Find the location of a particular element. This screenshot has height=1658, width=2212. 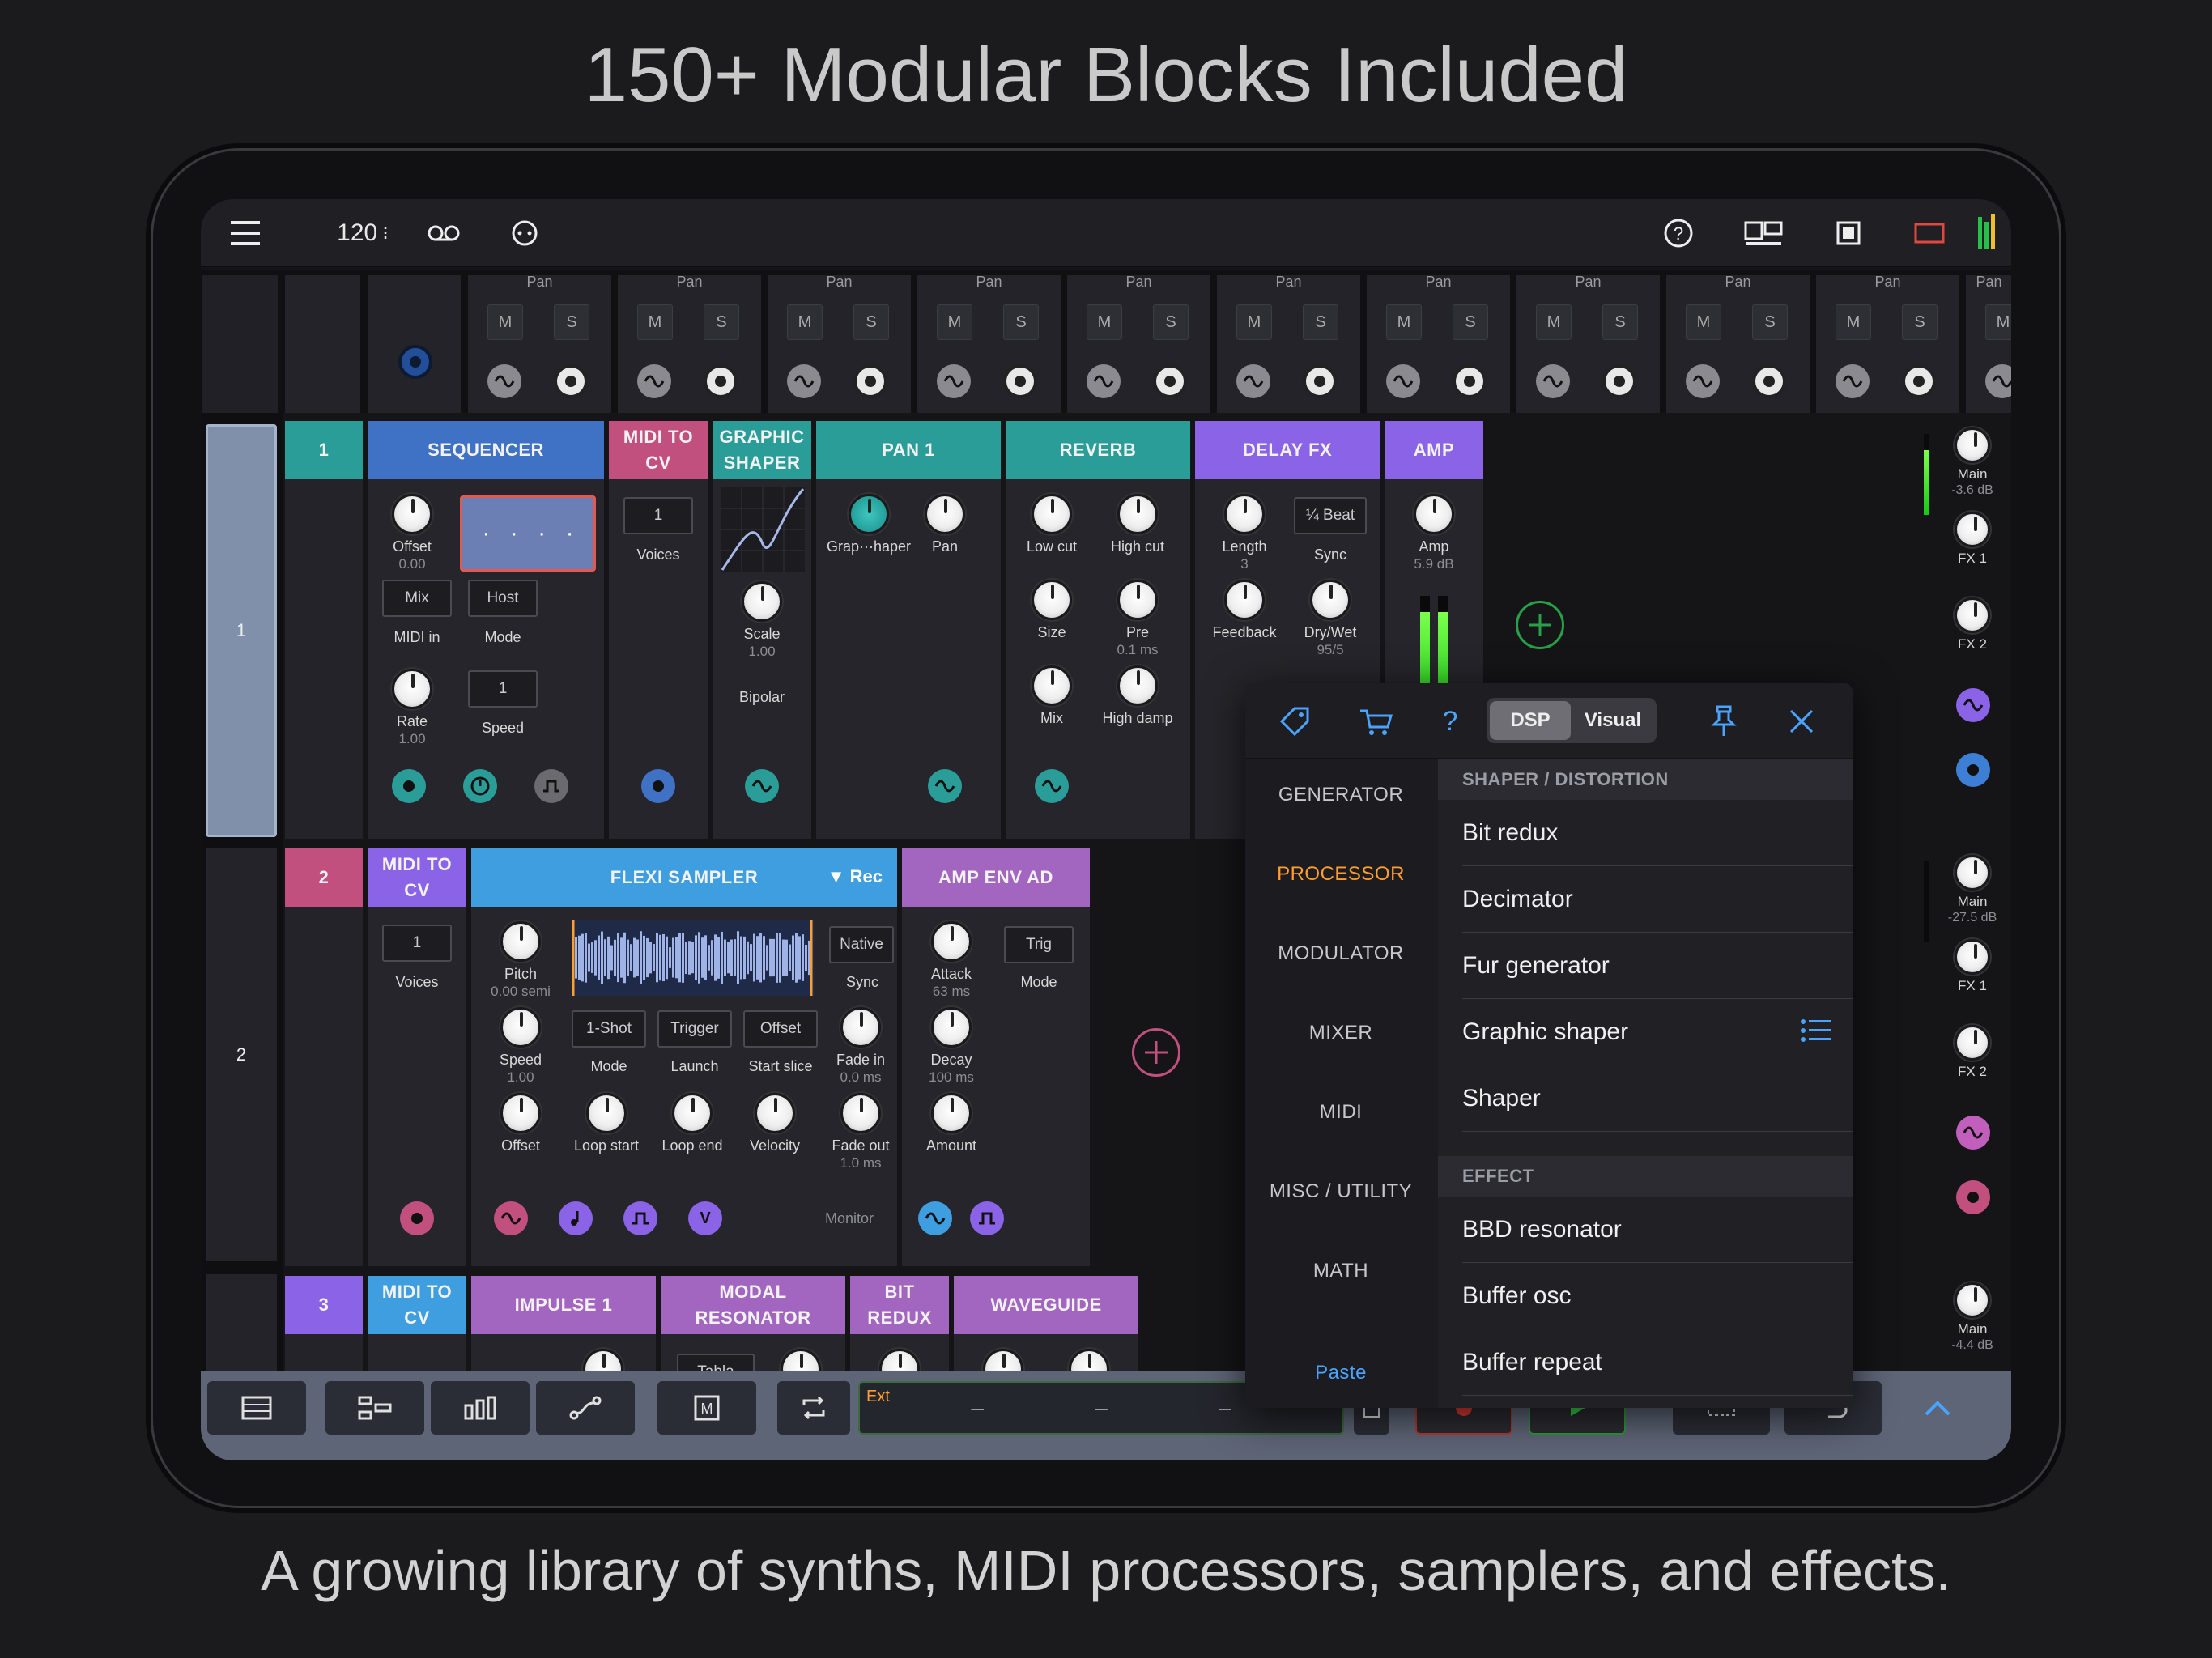

offset-knob-sampler is located at coordinates (520, 1113).